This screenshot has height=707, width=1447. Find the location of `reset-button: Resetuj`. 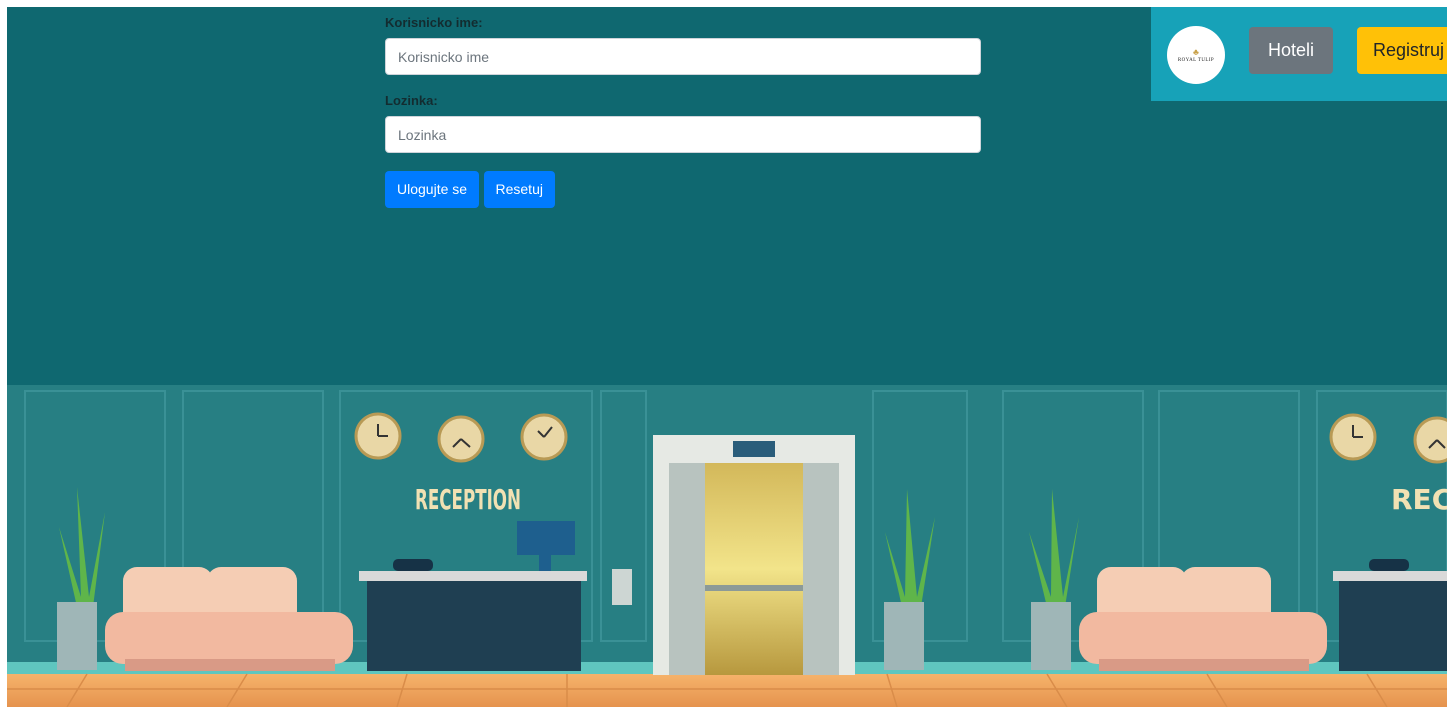

reset-button: Resetuj is located at coordinates (519, 189).